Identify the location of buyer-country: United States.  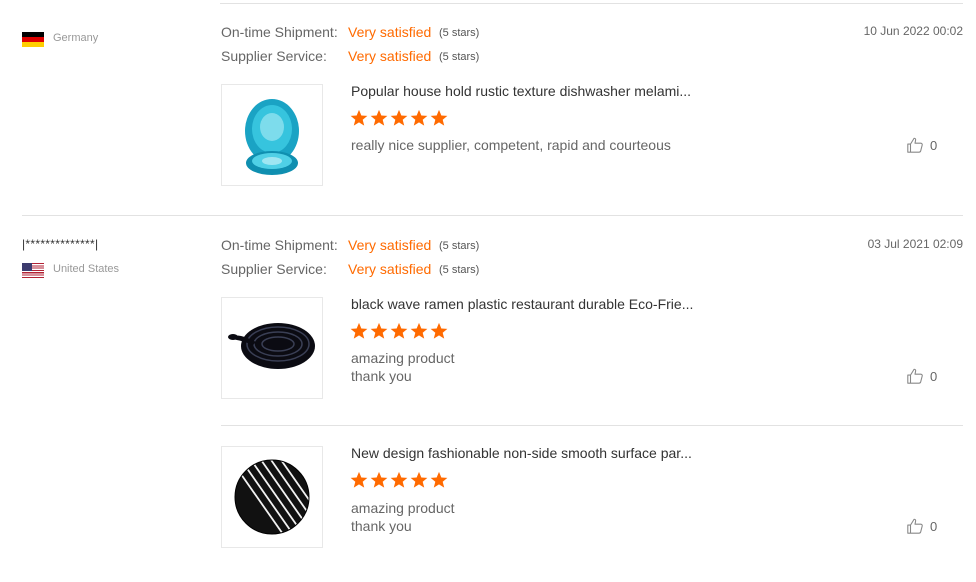
(86, 269).